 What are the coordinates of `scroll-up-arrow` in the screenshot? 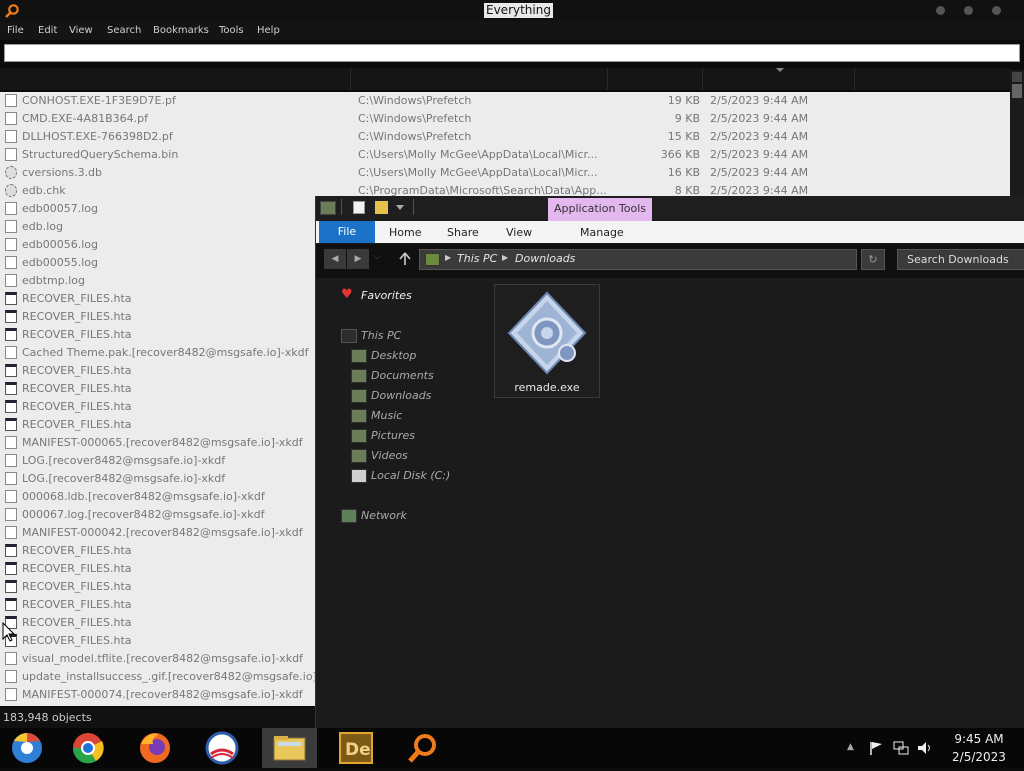 It's located at (1017, 77).